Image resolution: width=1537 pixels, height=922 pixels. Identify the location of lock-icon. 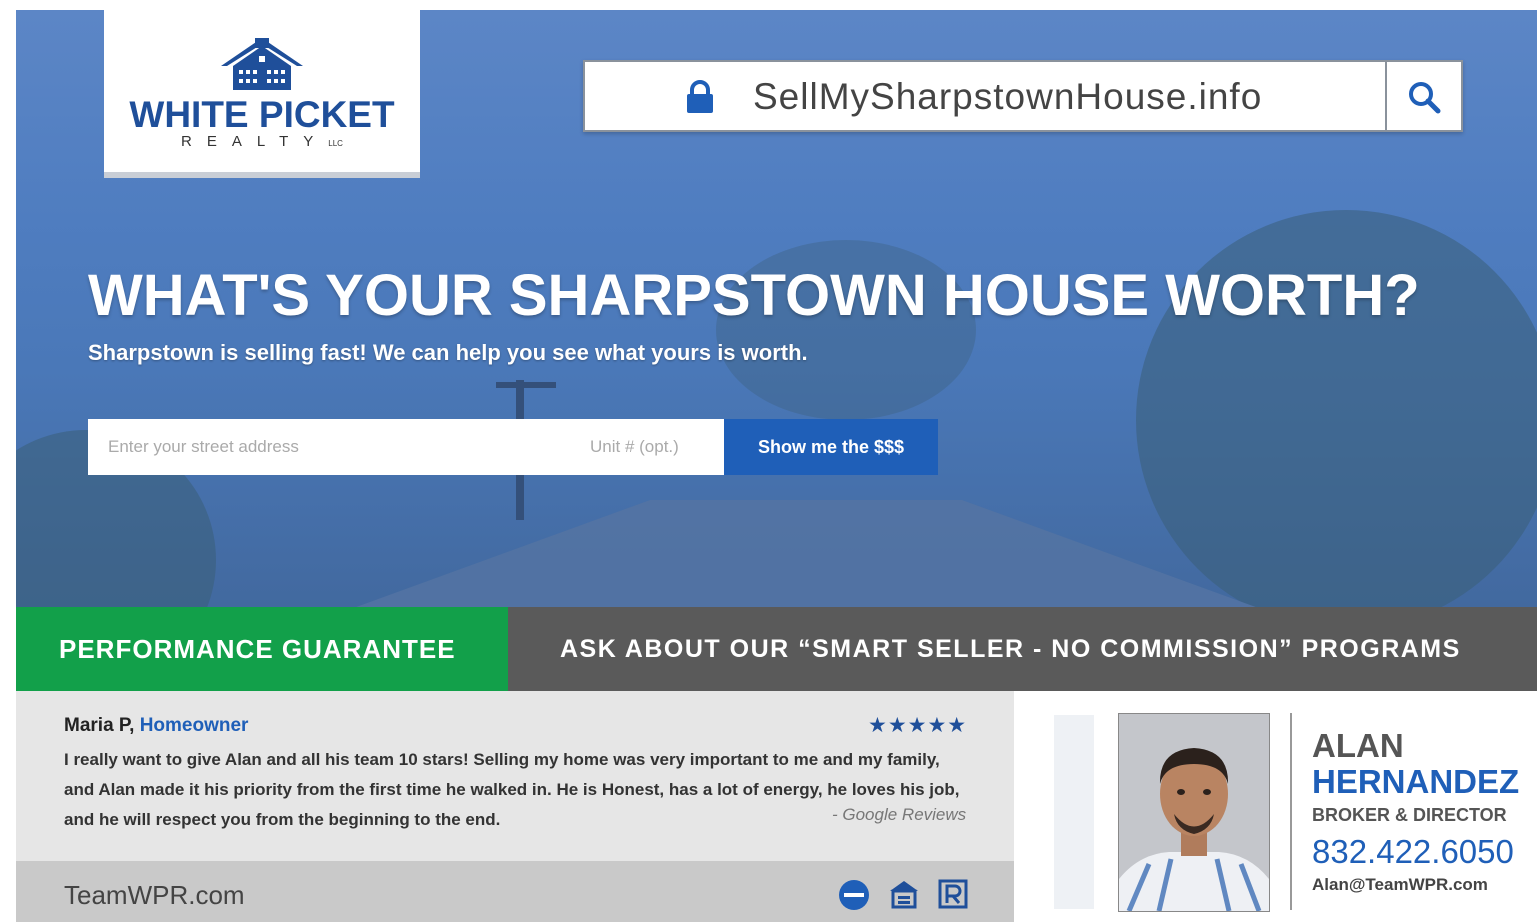
(700, 96).